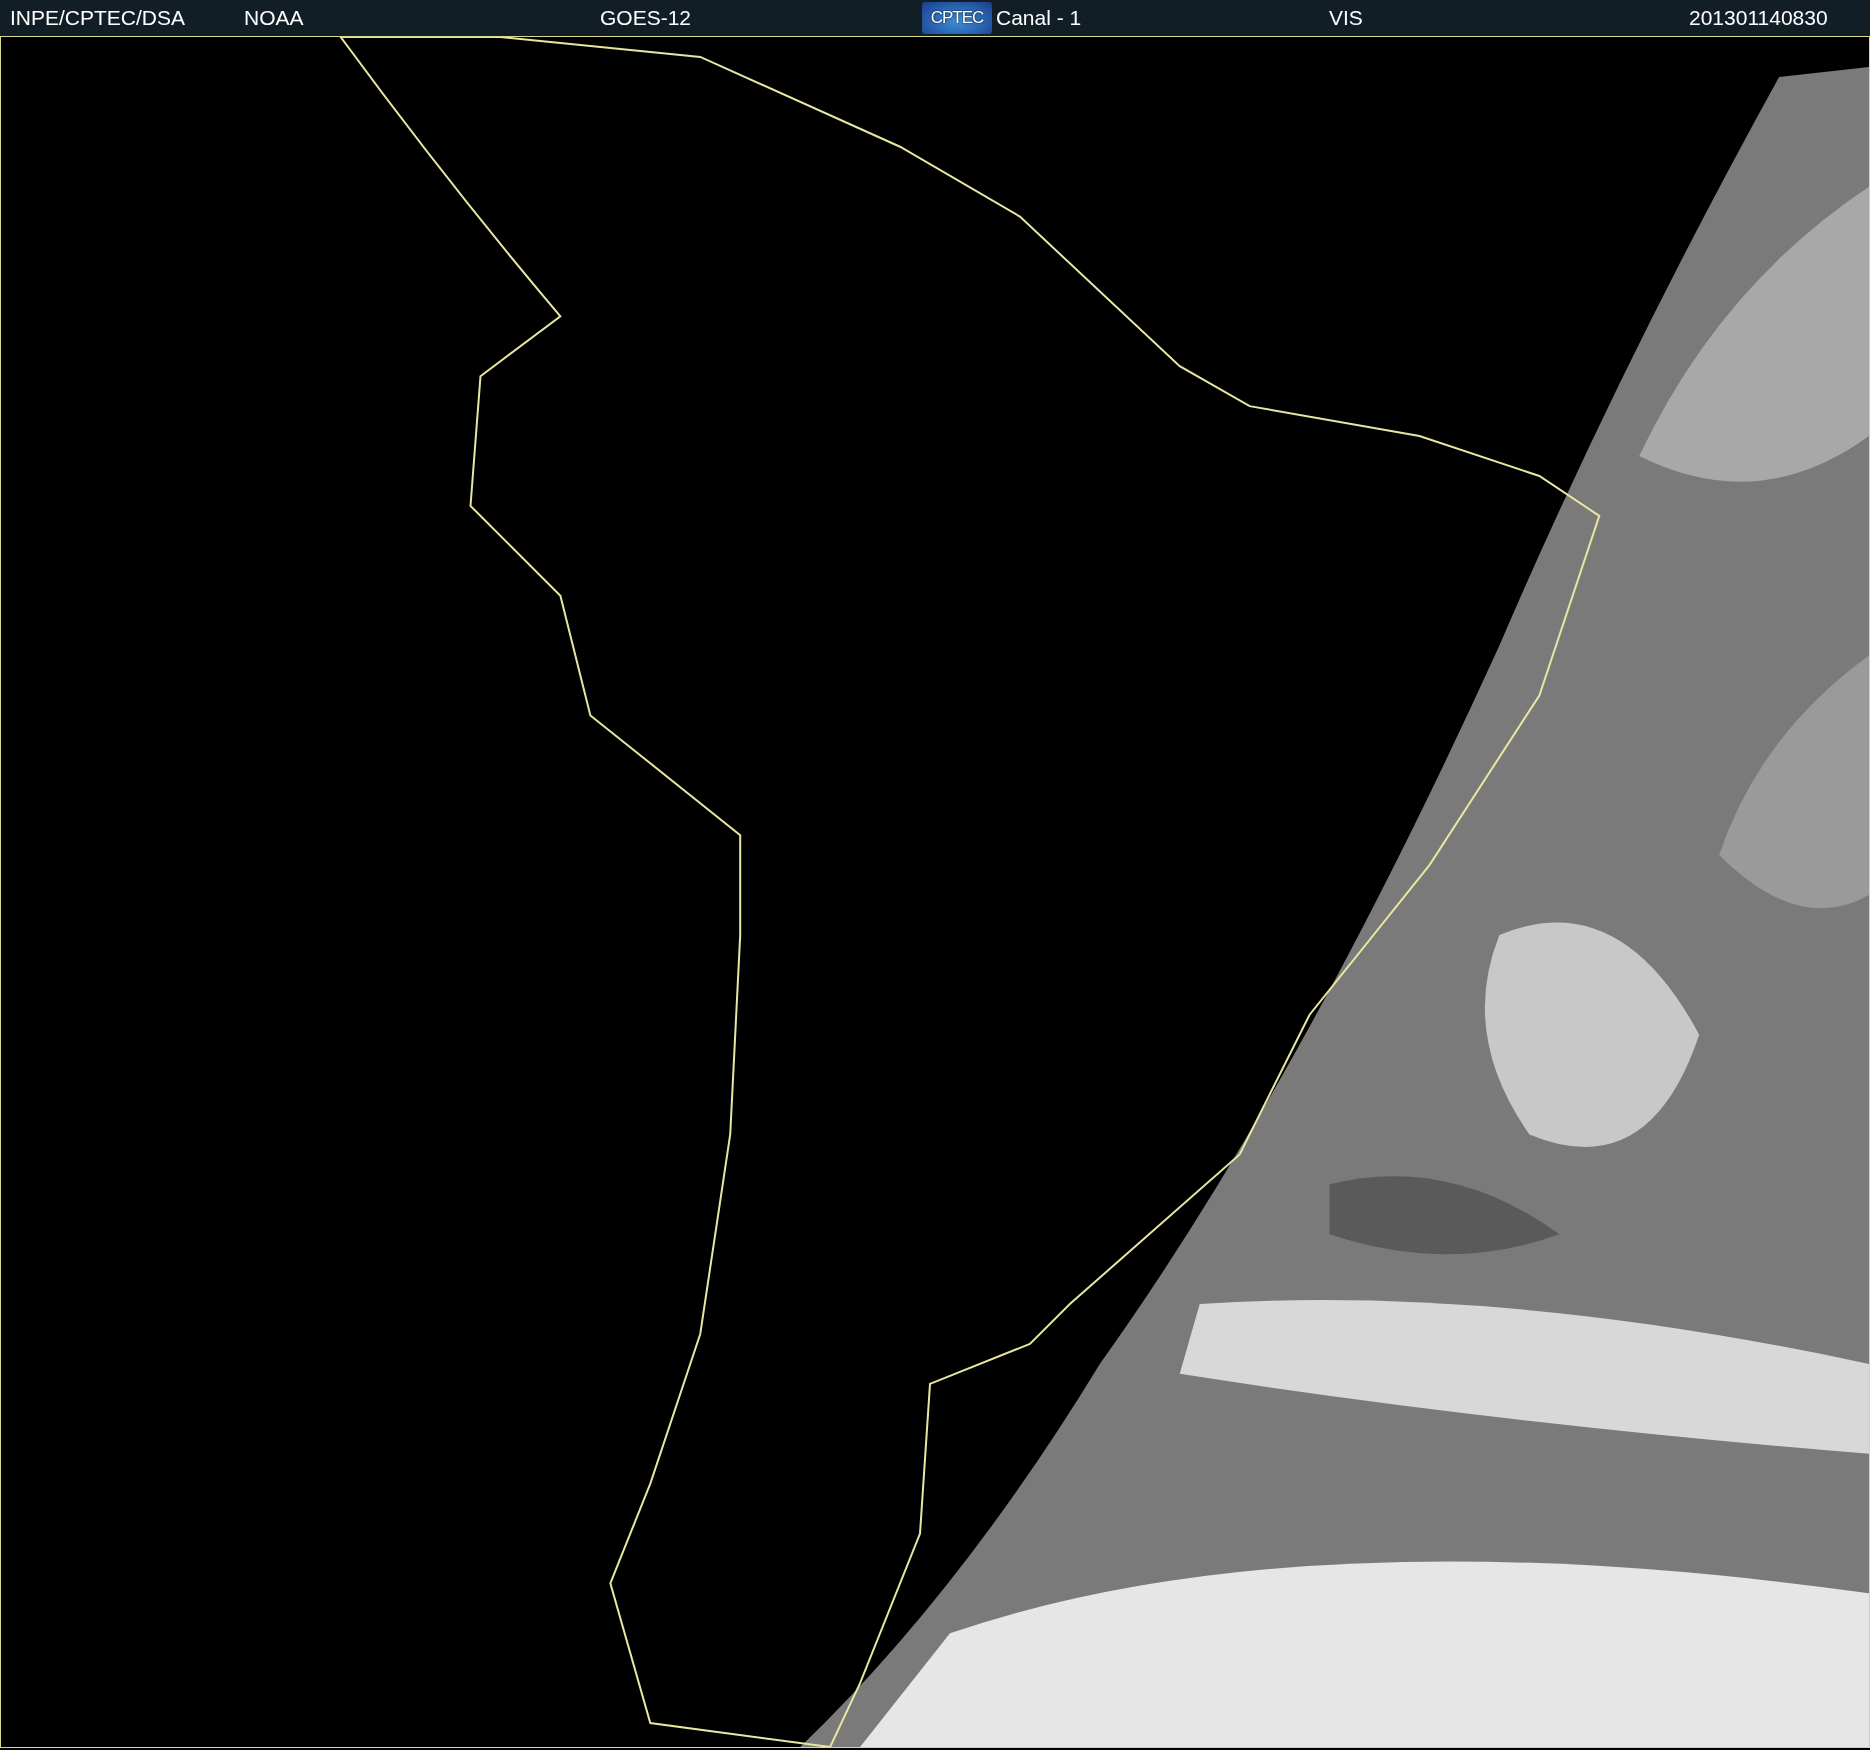 This screenshot has width=1870, height=1750. I want to click on source-label: INPE/CPTEC/DSA, so click(98, 18).